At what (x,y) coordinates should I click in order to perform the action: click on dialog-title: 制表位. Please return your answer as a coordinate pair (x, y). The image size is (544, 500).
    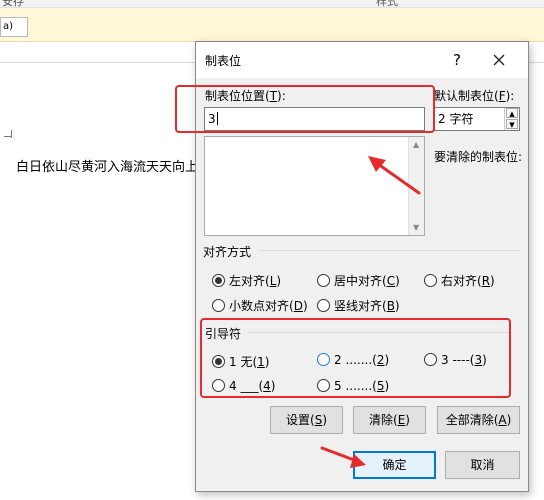
    Looking at the image, I should click on (223, 61).